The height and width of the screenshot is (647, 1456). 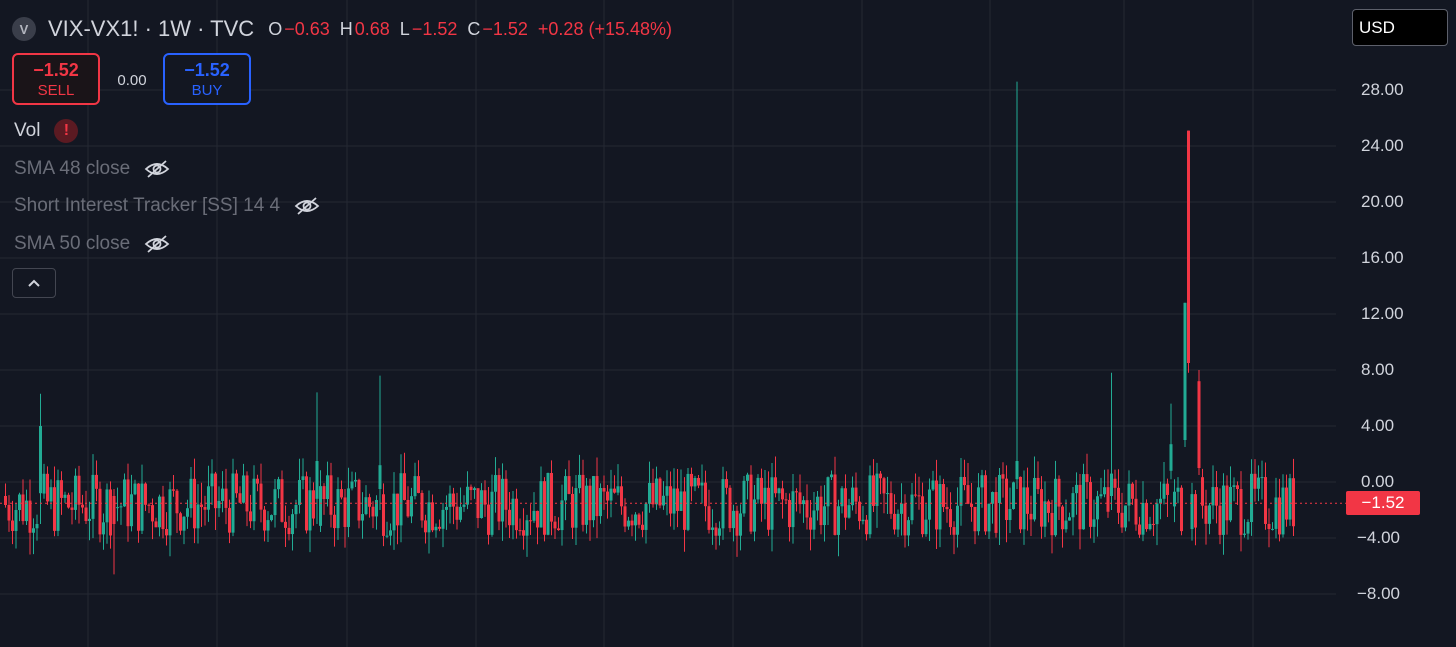 I want to click on chevron-up-icon, so click(x=34, y=283).